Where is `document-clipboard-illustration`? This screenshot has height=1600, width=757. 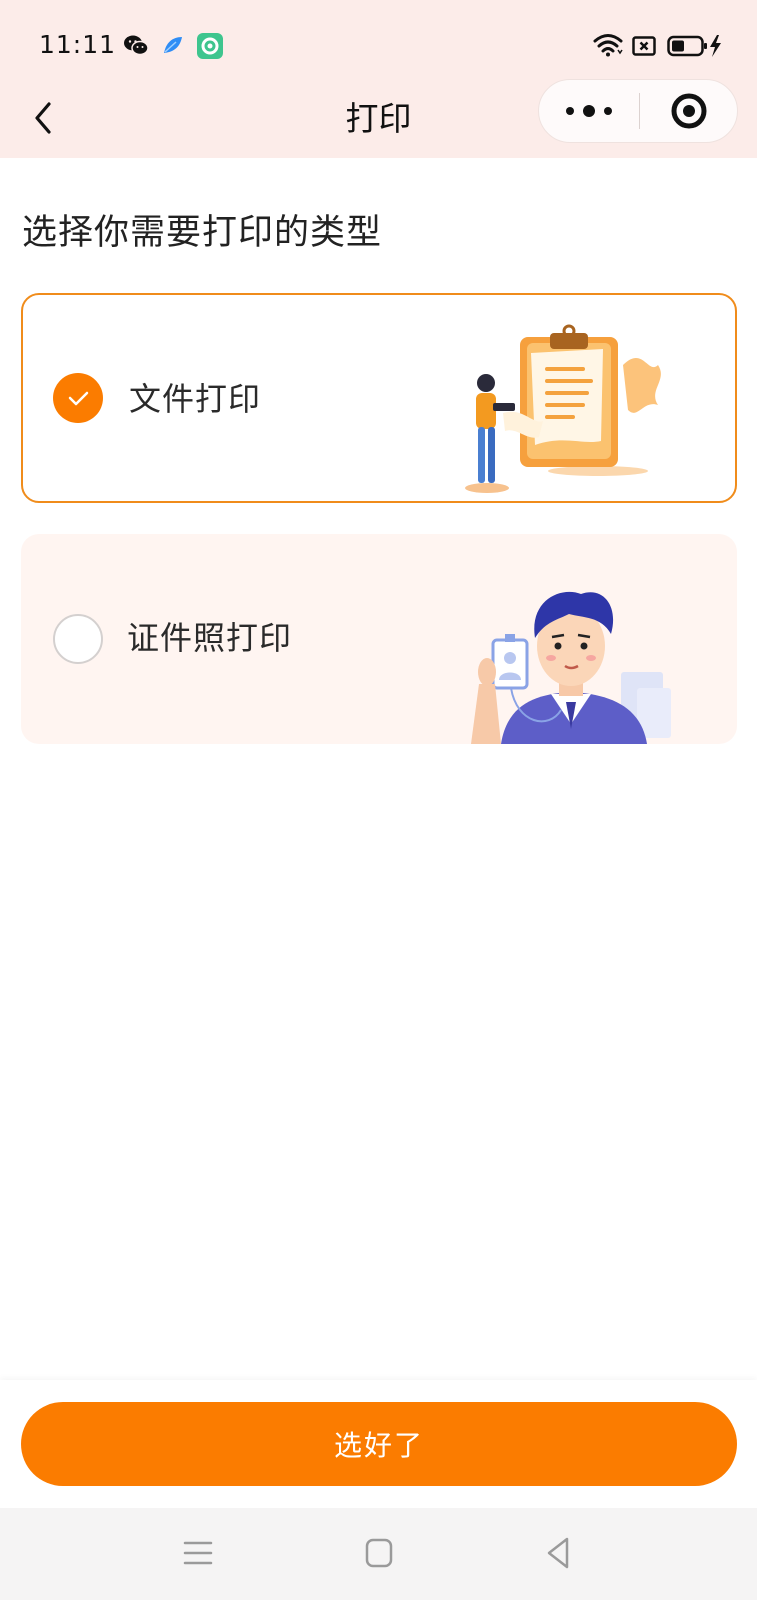
document-clipboard-illustration is located at coordinates (573, 398).